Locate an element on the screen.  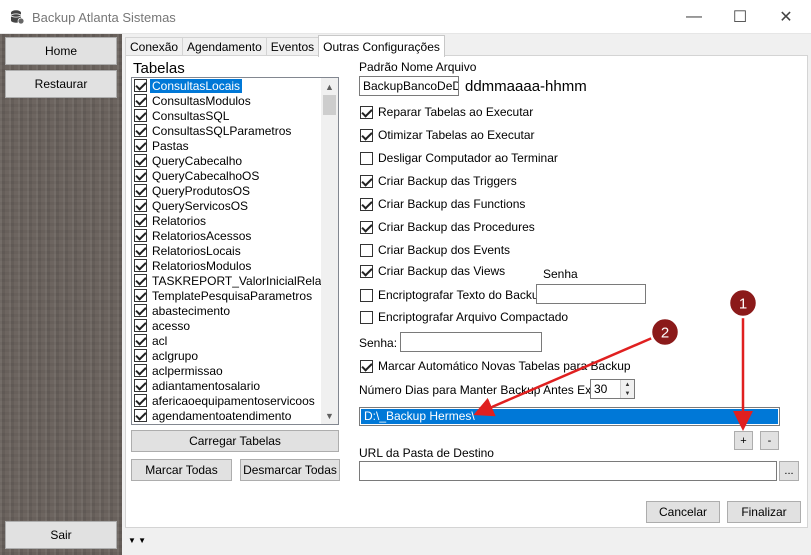
backup-paths-list: D:\_Backup Hermes\ is located at coordinates (569, 416).